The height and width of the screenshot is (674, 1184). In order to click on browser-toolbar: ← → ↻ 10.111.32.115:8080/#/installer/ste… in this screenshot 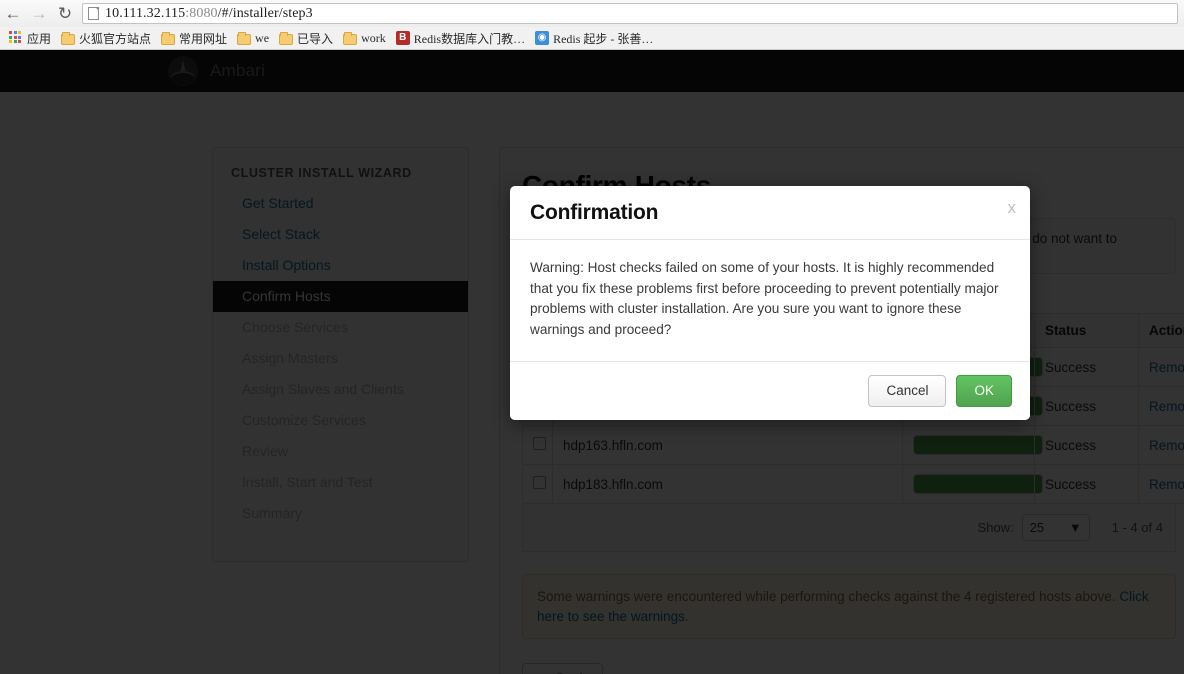, I will do `click(592, 13)`.